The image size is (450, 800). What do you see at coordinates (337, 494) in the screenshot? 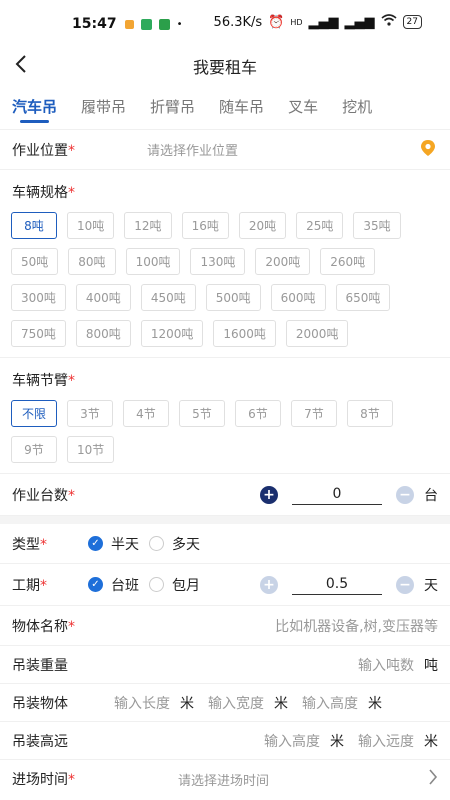
I see `count-input: 0` at bounding box center [337, 494].